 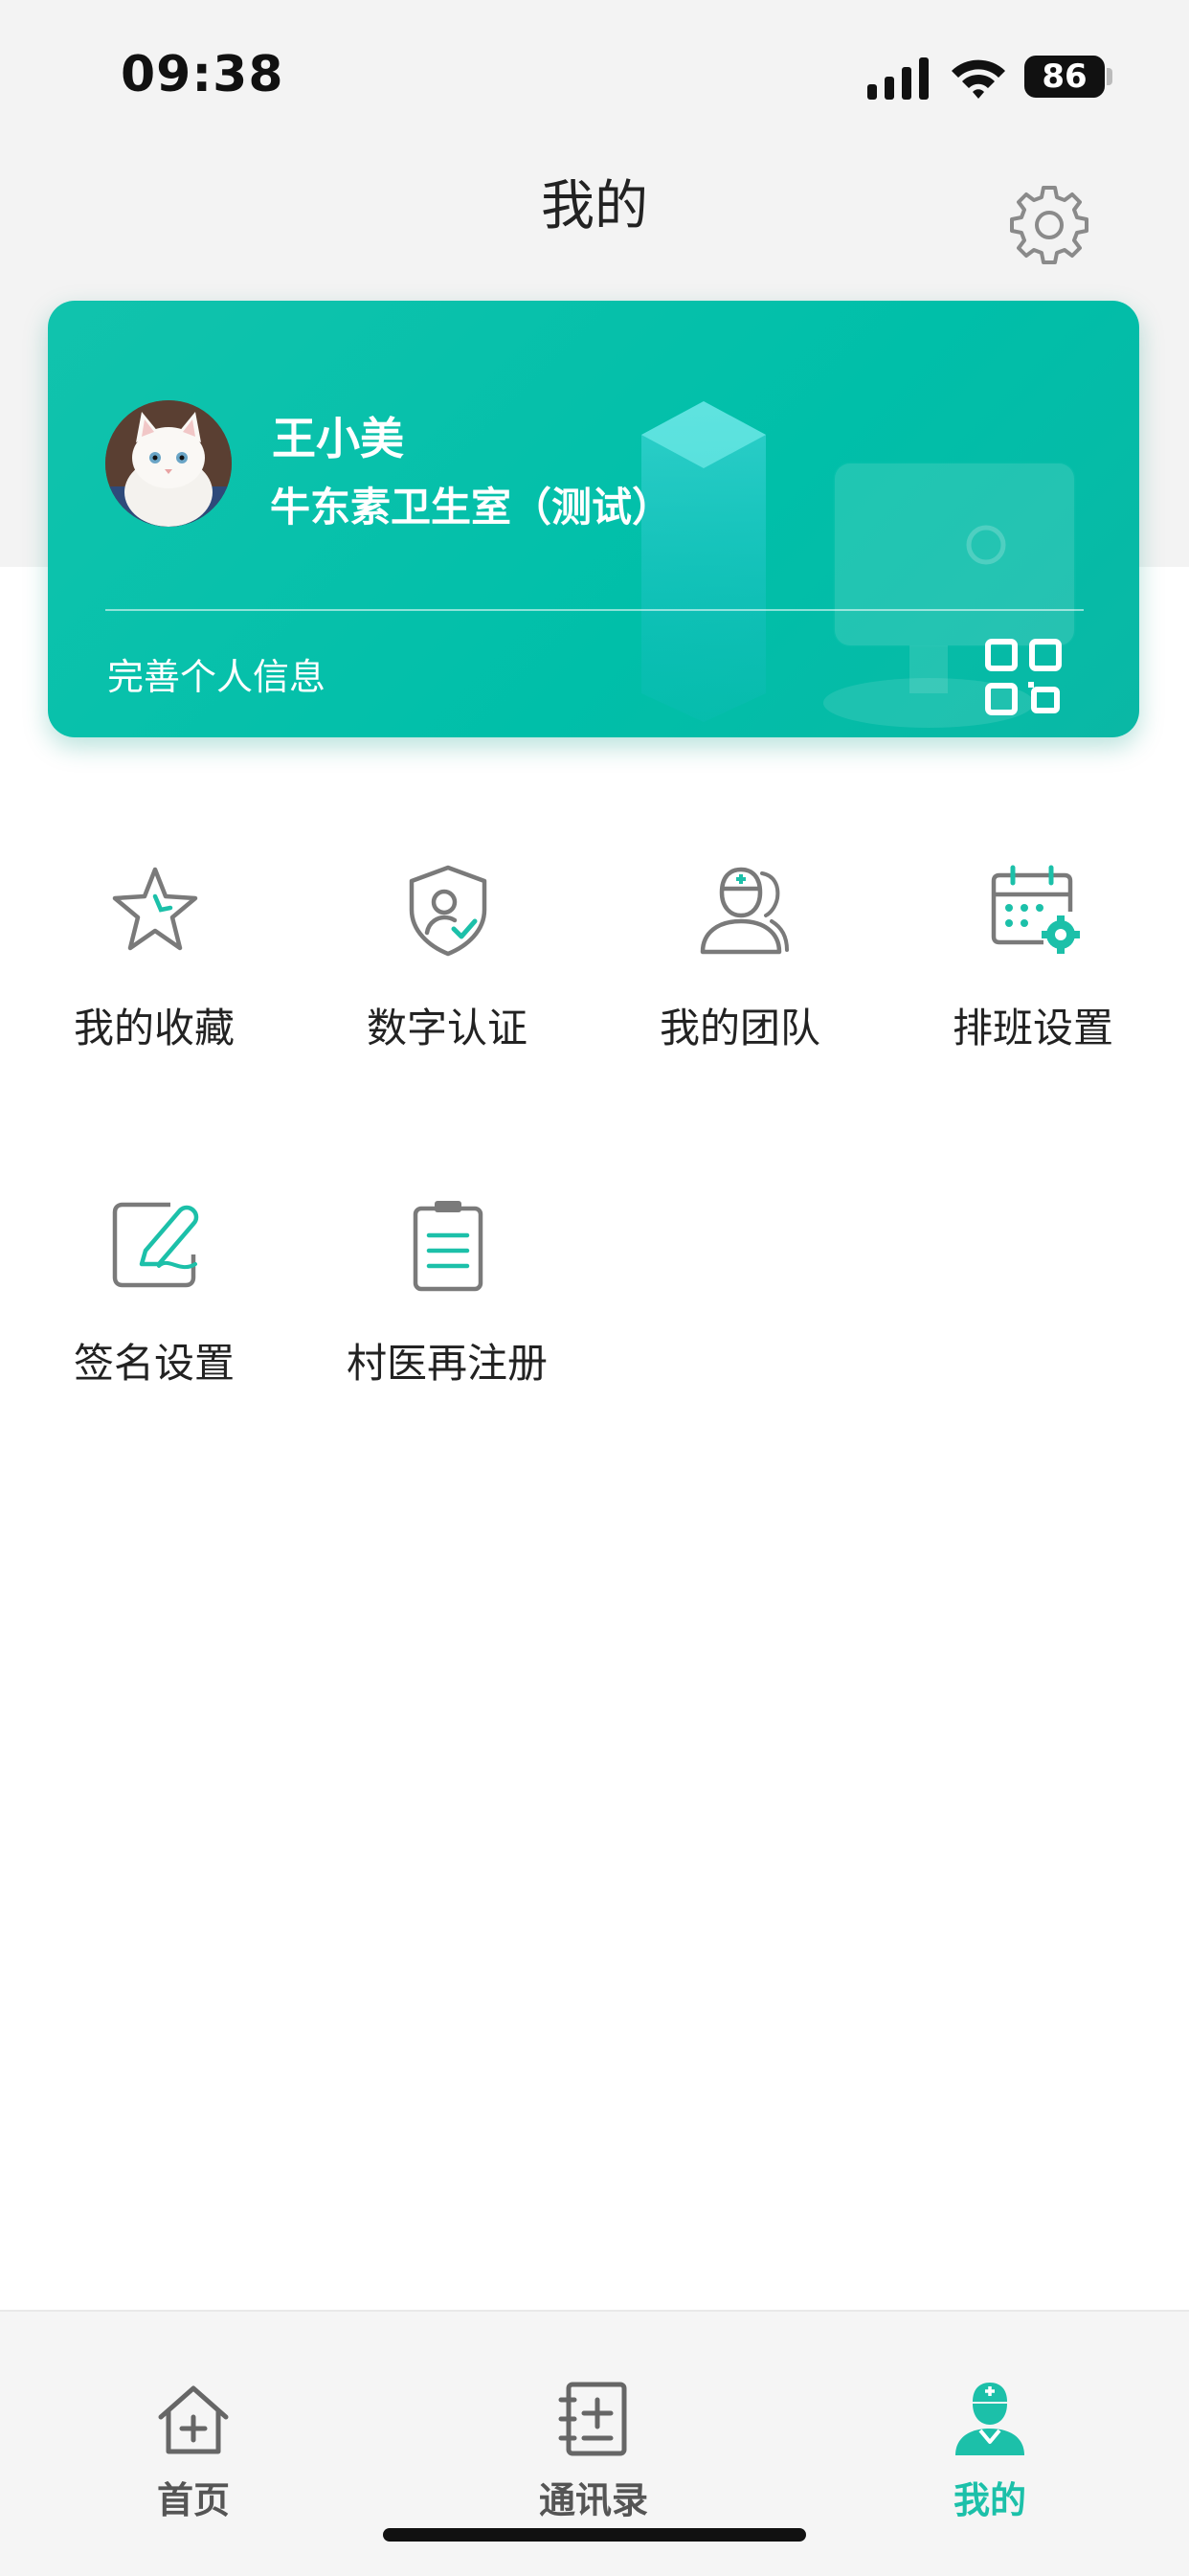 What do you see at coordinates (898, 78) in the screenshot?
I see `cellular-signal-icon` at bounding box center [898, 78].